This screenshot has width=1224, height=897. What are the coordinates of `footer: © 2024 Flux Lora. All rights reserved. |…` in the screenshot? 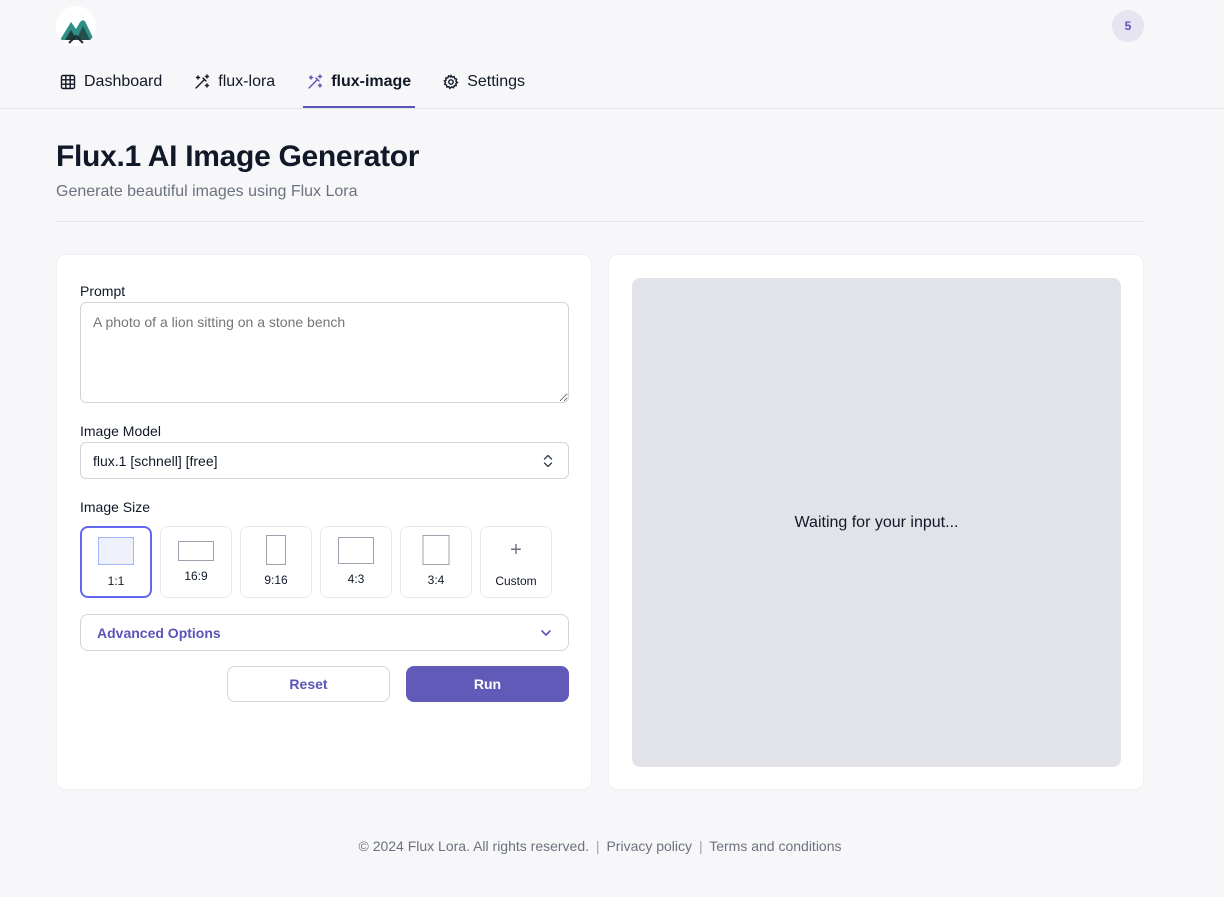 It's located at (600, 846).